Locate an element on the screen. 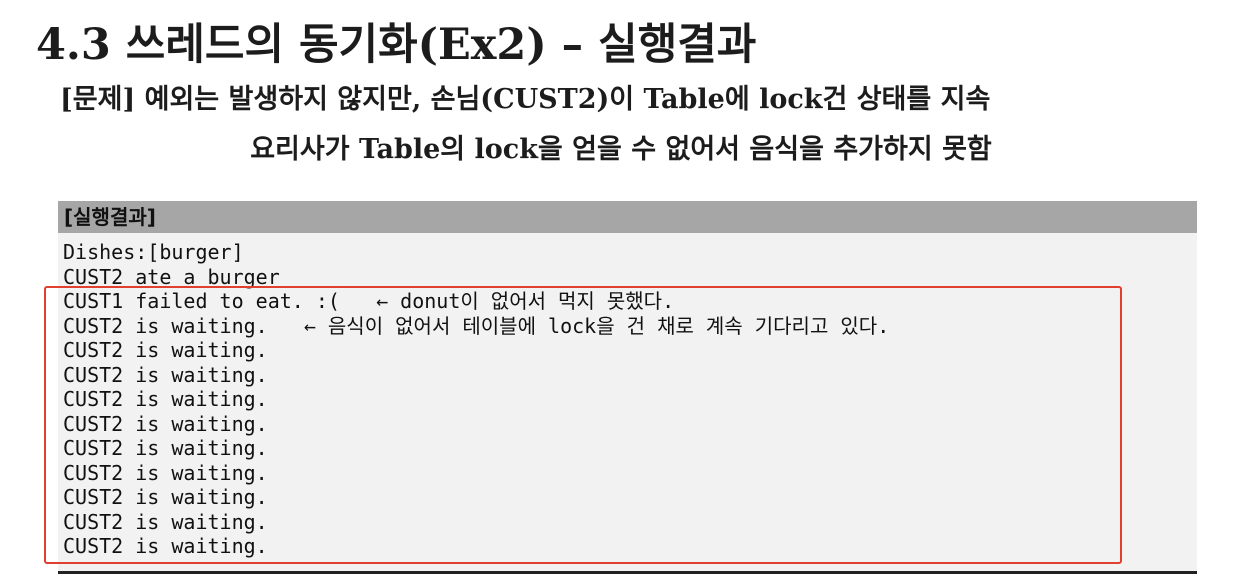  result-header: [실행결과] is located at coordinates (627, 217).